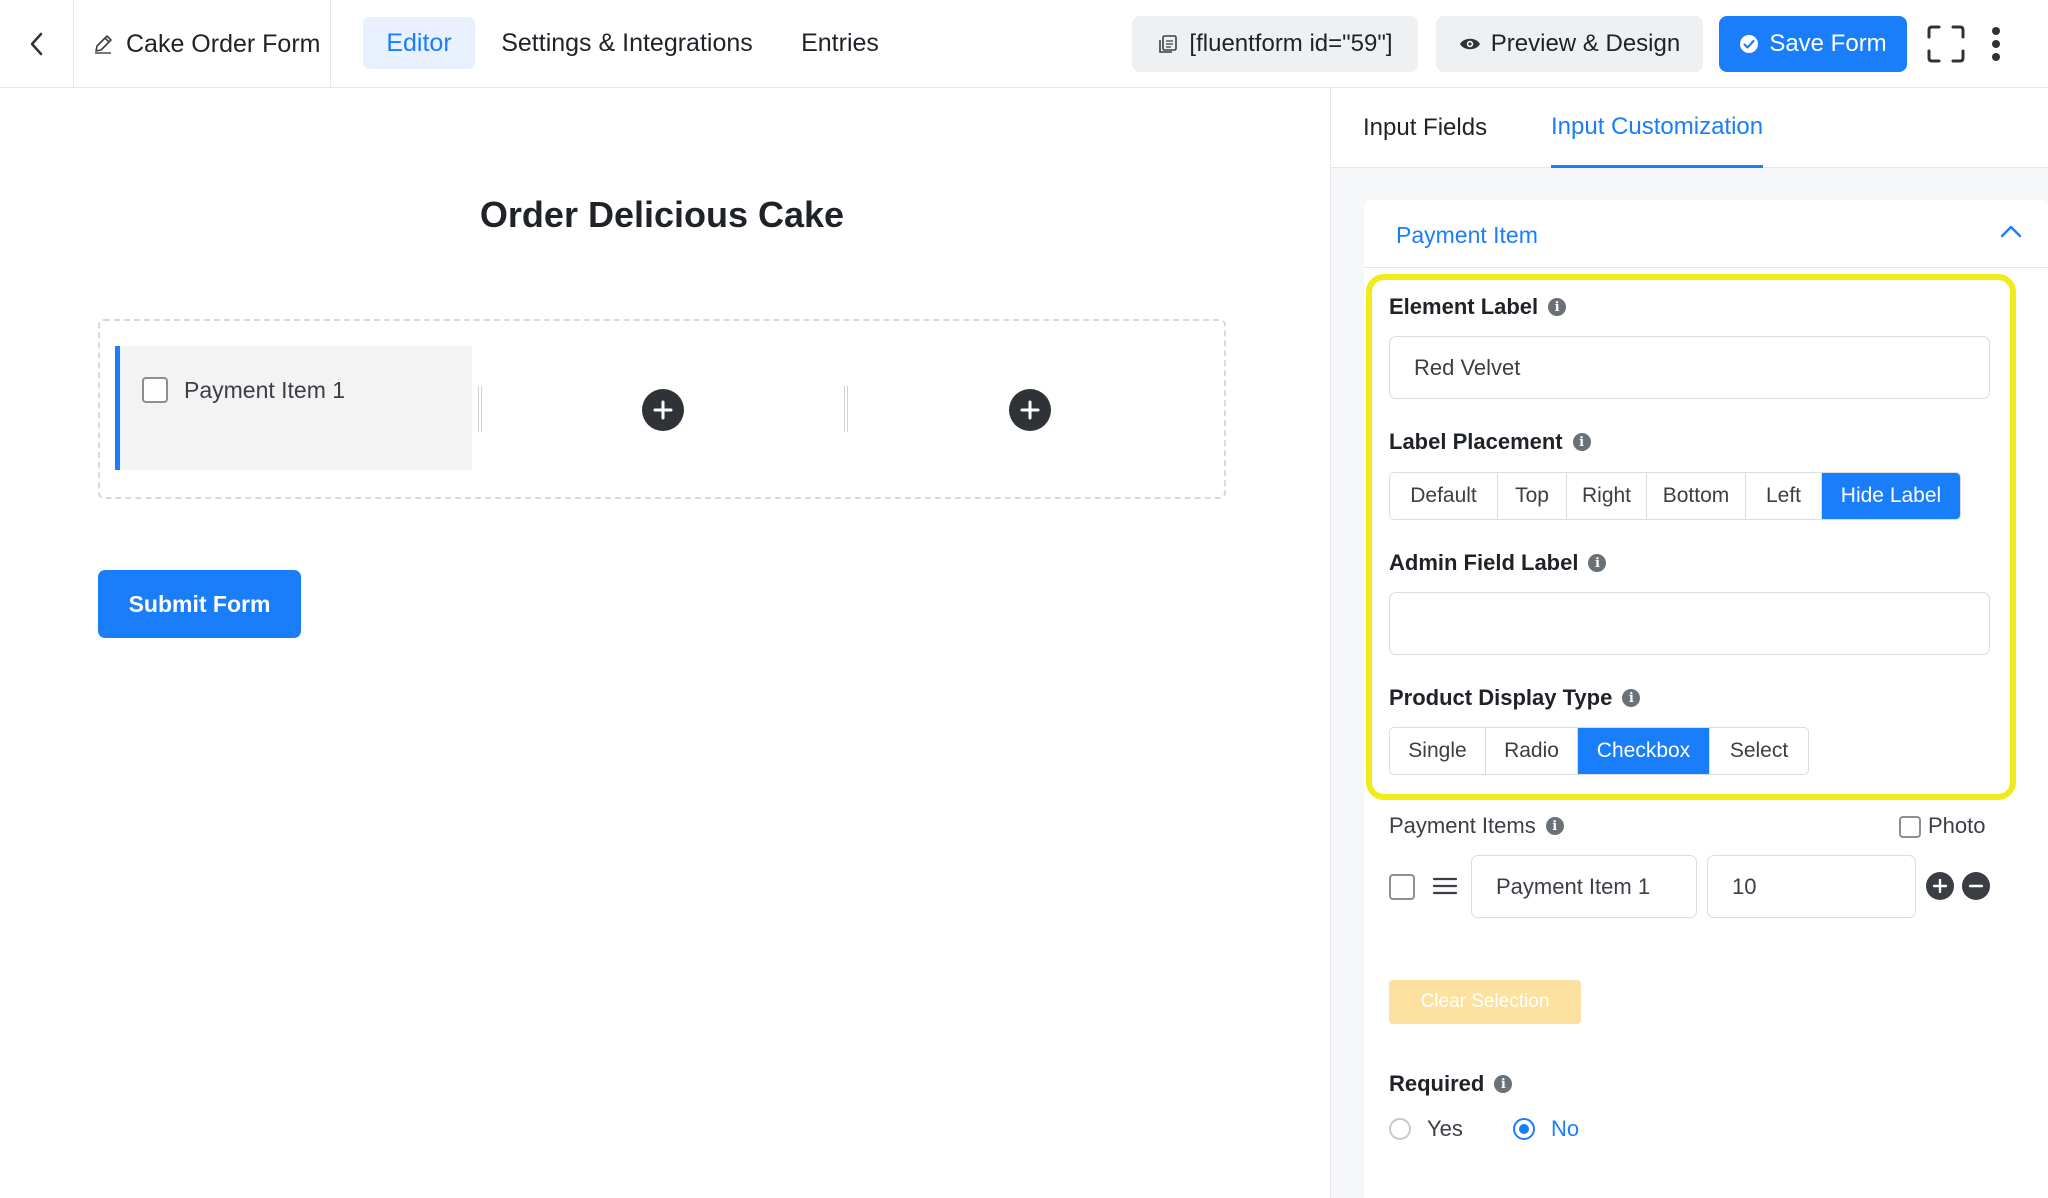 This screenshot has height=1198, width=2048. What do you see at coordinates (1469, 44) in the screenshot?
I see `eye-icon` at bounding box center [1469, 44].